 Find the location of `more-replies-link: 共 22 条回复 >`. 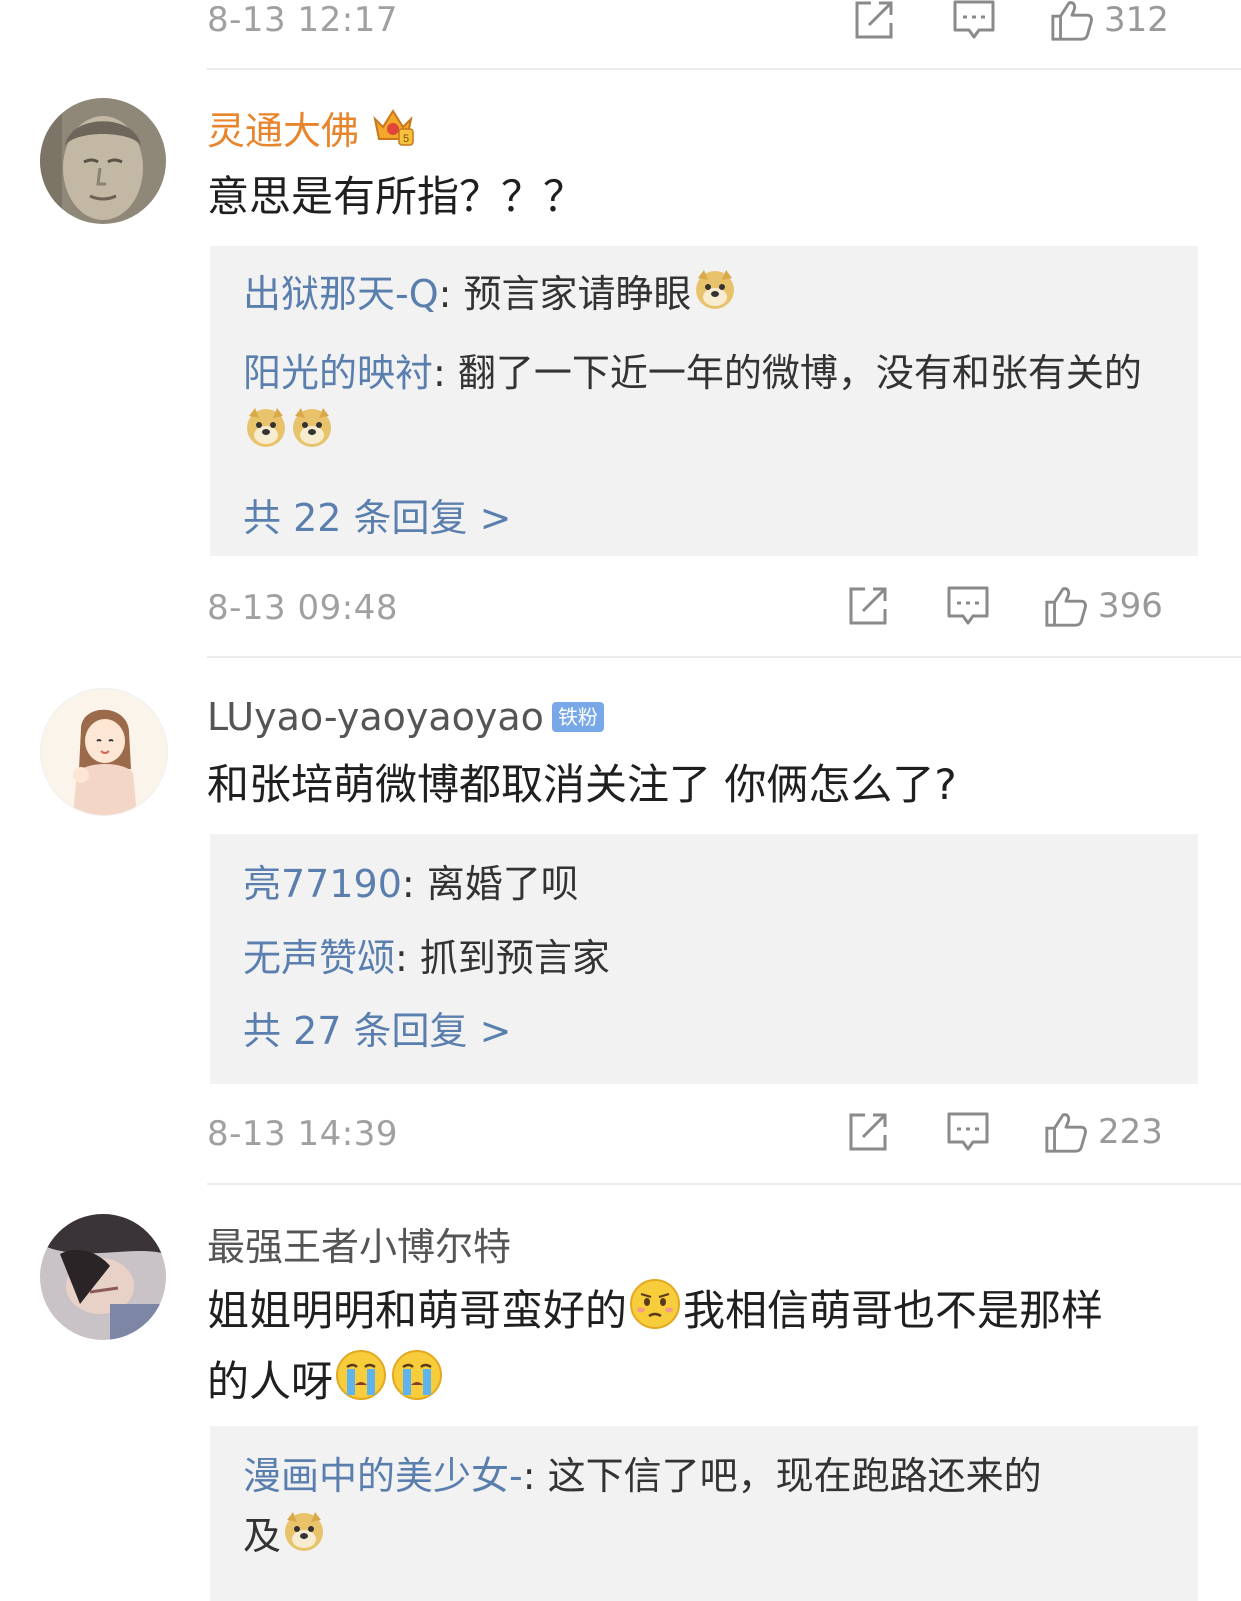

more-replies-link: 共 22 条回复 > is located at coordinates (720, 514).